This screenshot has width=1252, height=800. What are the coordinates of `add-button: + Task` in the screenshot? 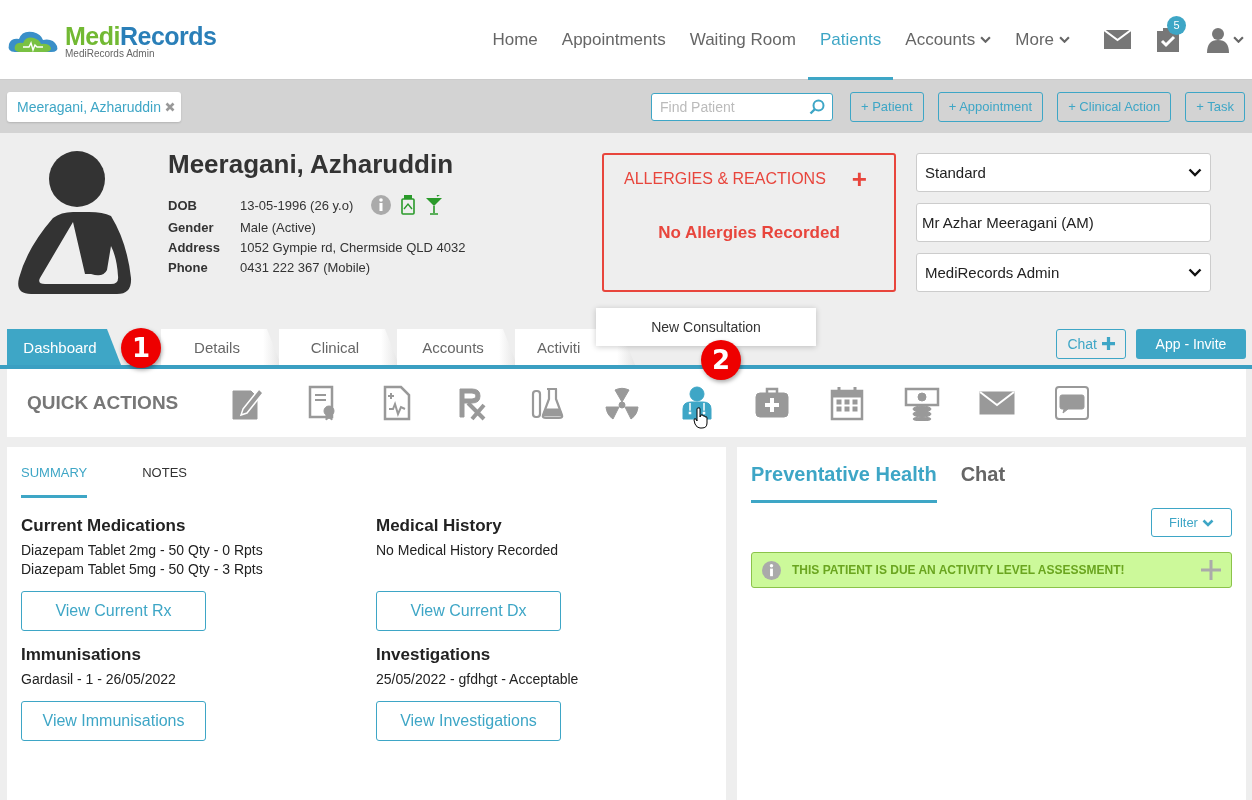 It's located at (1215, 106).